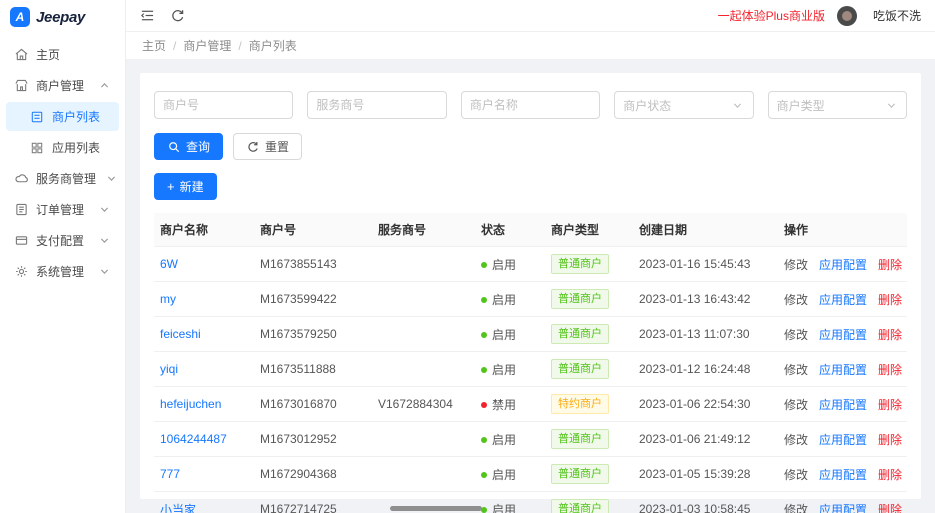 The height and width of the screenshot is (513, 935). I want to click on isv-no-input, so click(377, 105).